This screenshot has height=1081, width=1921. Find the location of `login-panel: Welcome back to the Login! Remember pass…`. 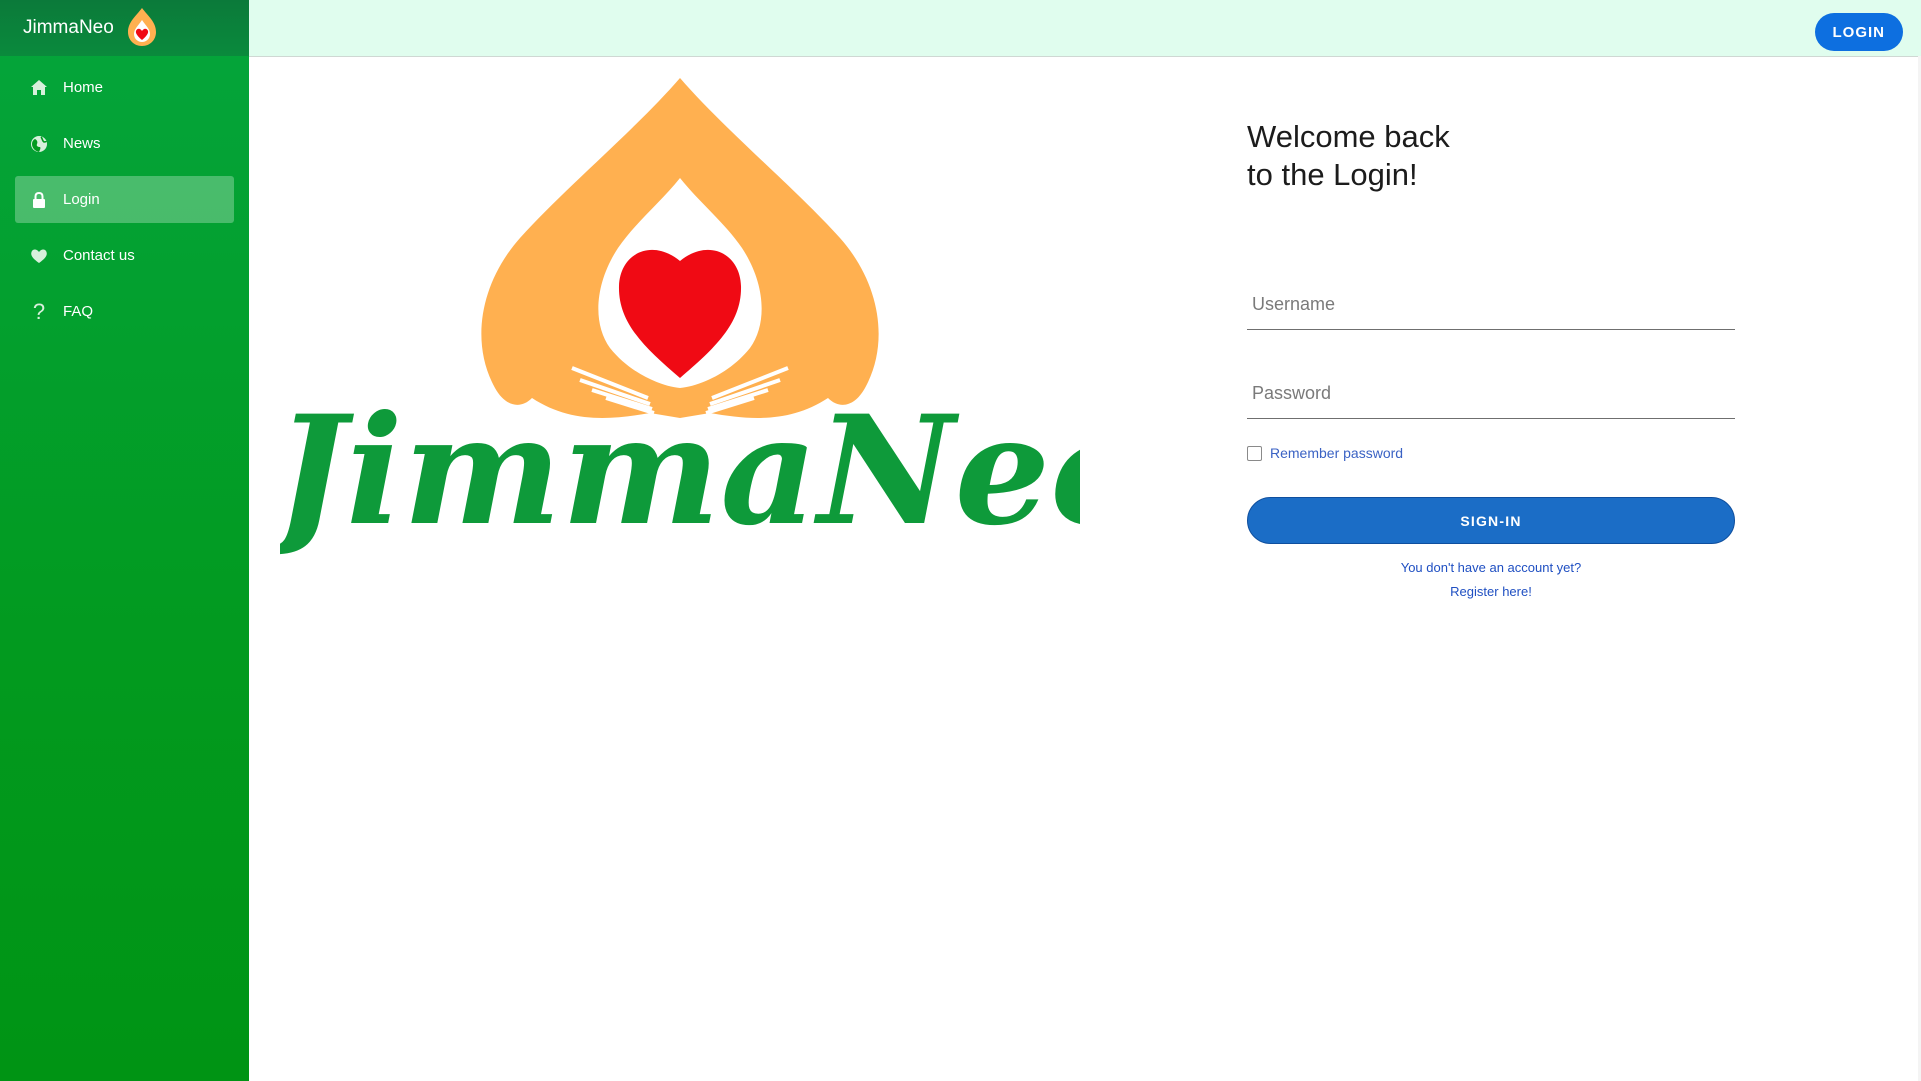

login-panel: Welcome back to the Login! Remember pass… is located at coordinates (1491, 361).